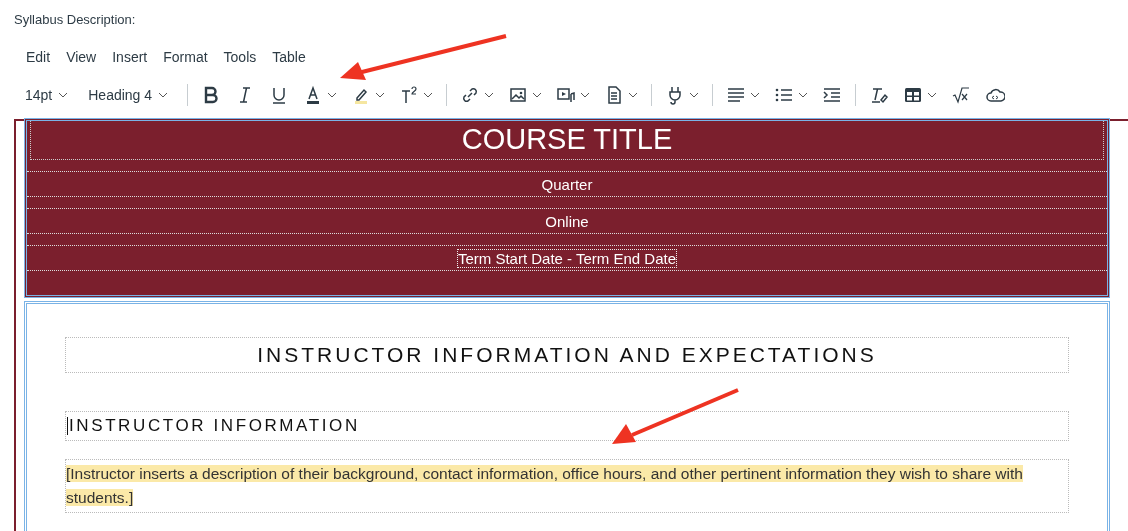  What do you see at coordinates (185, 57) in the screenshot?
I see `menu-item: Format` at bounding box center [185, 57].